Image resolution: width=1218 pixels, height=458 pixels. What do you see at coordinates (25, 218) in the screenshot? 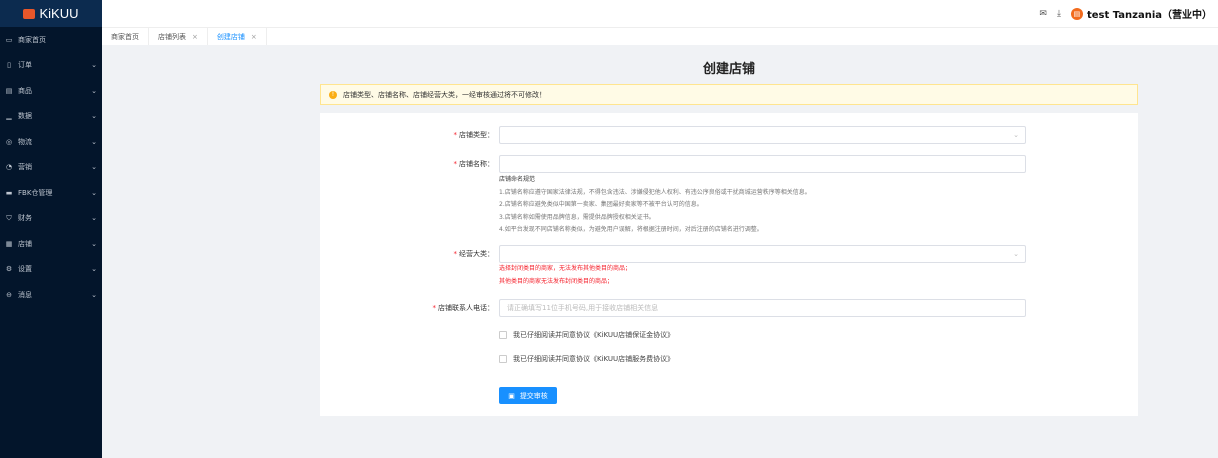
I see `sidebar-item-label: 财务` at bounding box center [25, 218].